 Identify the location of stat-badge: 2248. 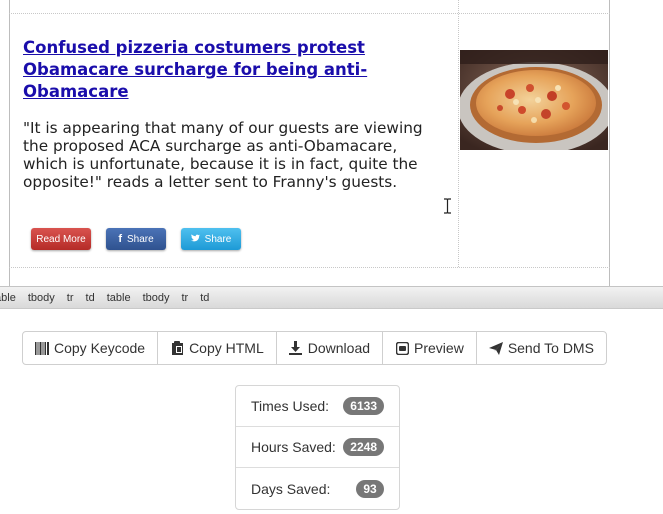
(363, 447).